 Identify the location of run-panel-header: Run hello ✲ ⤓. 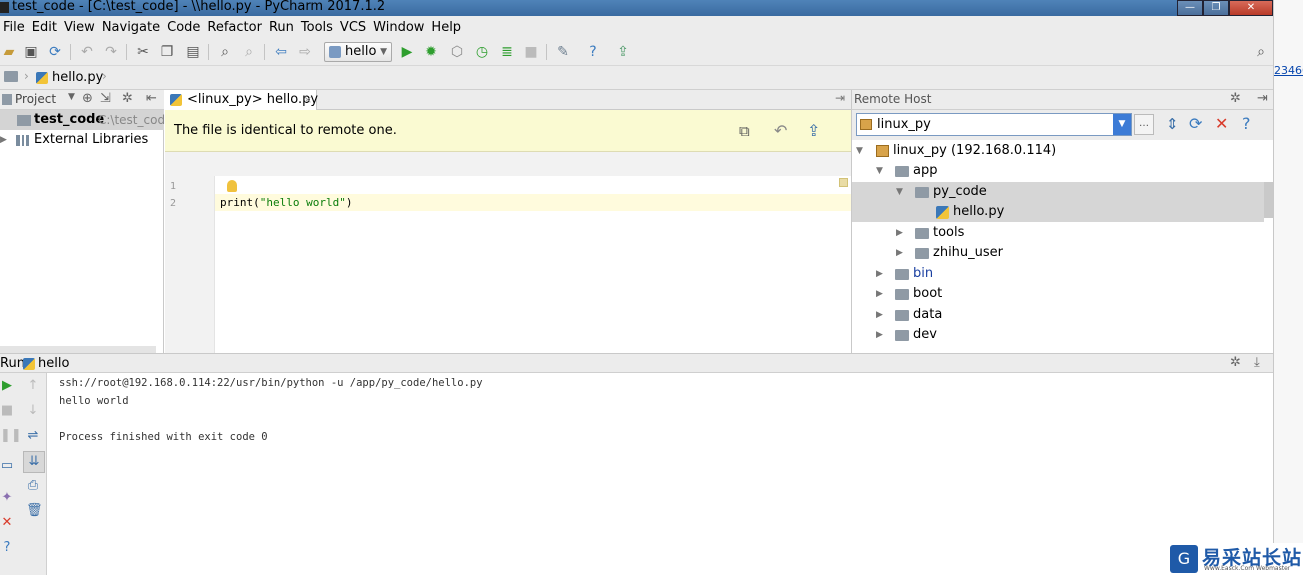
(636, 363).